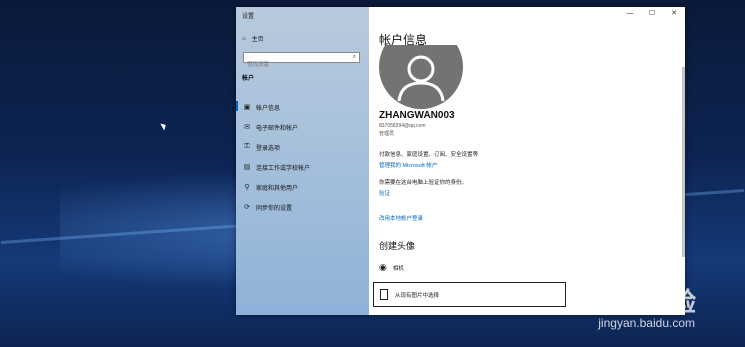 This screenshot has width=745, height=347. I want to click on camera-option: ◉ 相机, so click(391, 267).